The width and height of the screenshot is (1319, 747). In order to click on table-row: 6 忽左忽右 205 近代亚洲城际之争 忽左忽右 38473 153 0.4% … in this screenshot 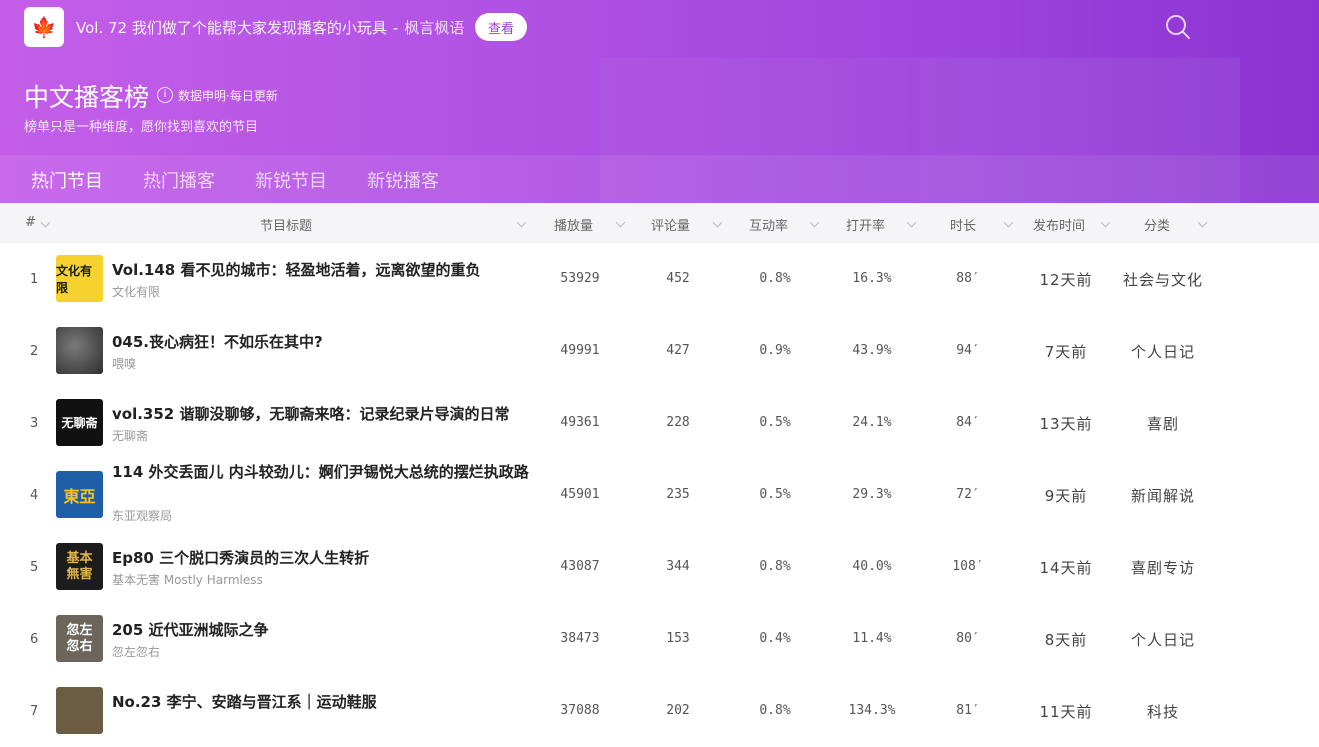, I will do `click(659, 639)`.